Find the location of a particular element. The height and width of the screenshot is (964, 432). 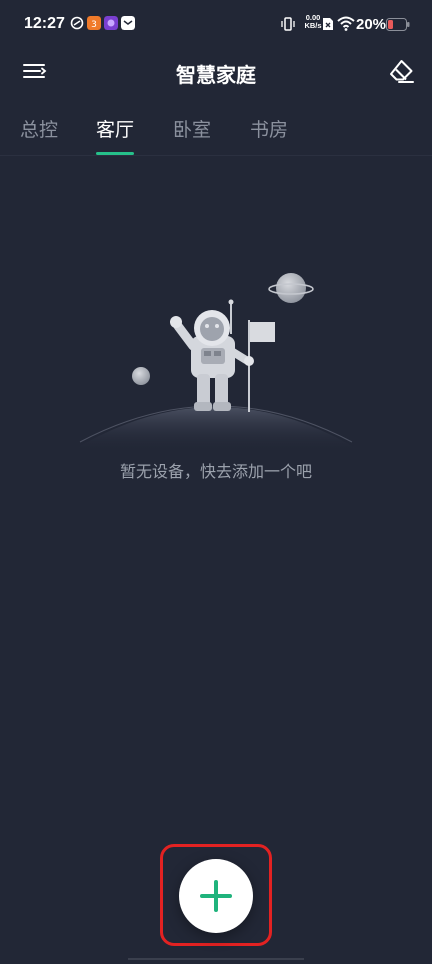

tab-woshi: 卧室 is located at coordinates (192, 128).